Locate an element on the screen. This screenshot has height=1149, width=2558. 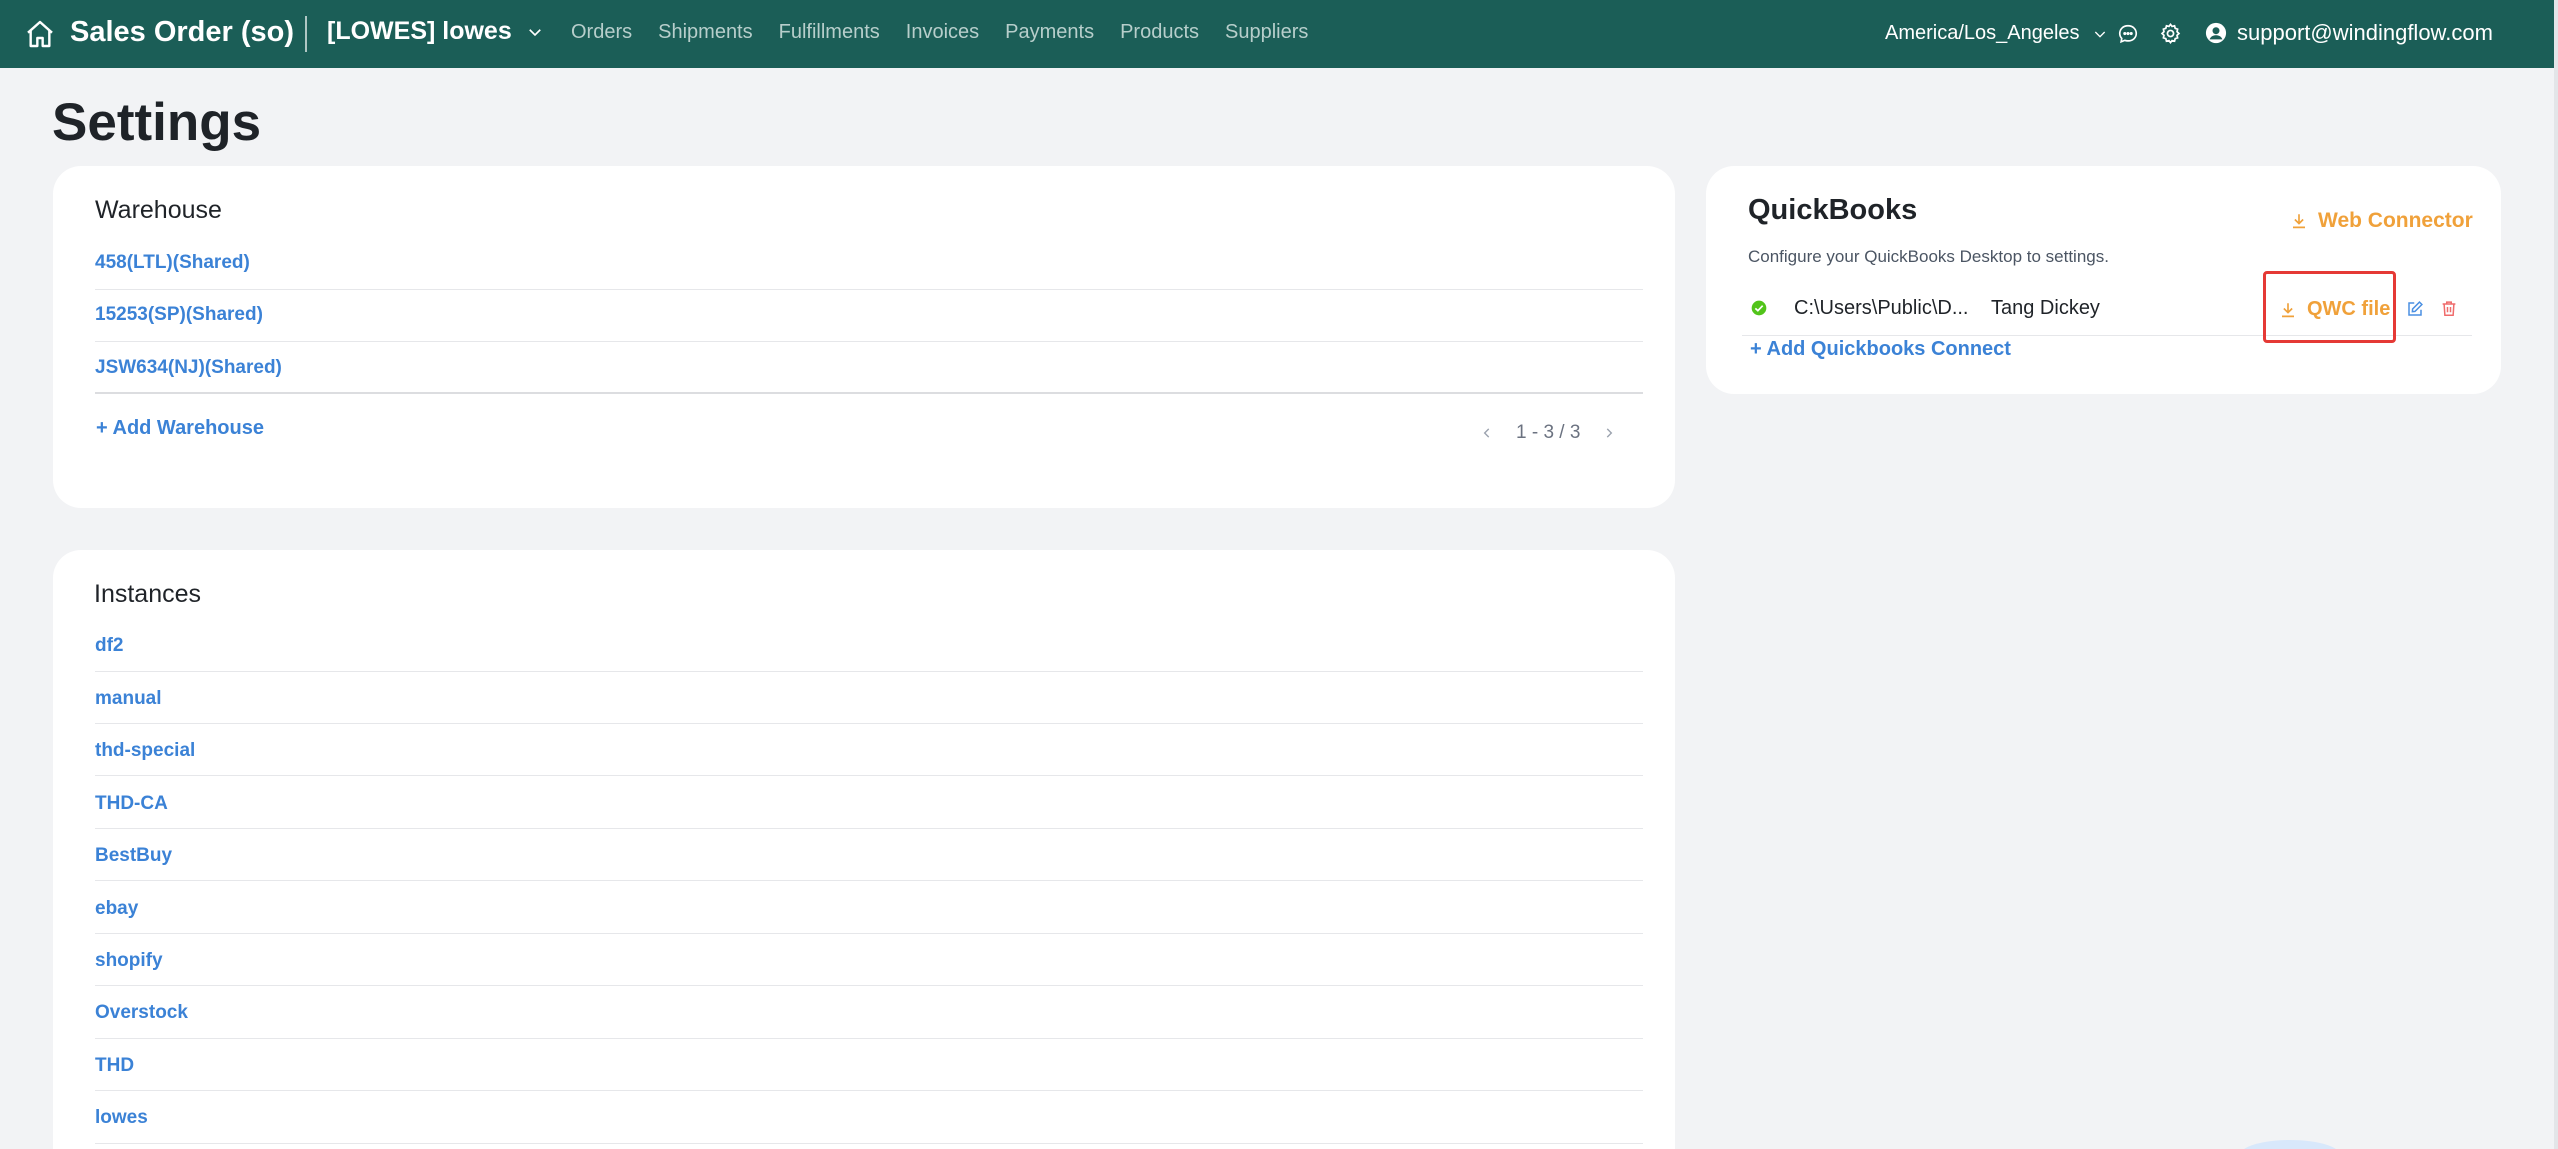
pagination-label: 1 - 3 / 3 is located at coordinates (1548, 432).